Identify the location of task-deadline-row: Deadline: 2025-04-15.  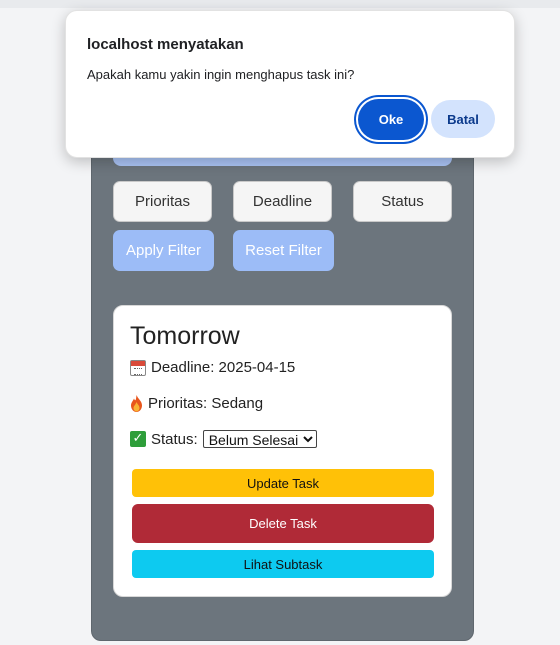
(212, 367).